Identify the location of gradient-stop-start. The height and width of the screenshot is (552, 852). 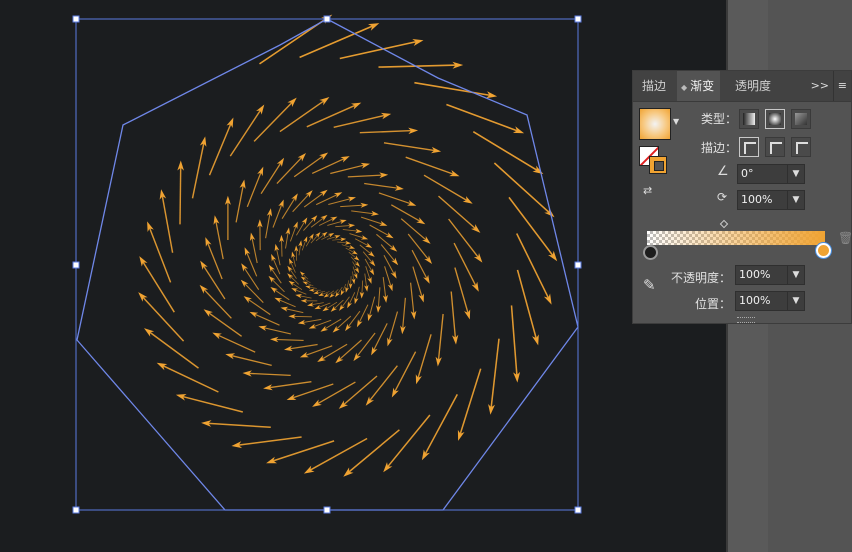
(650, 252).